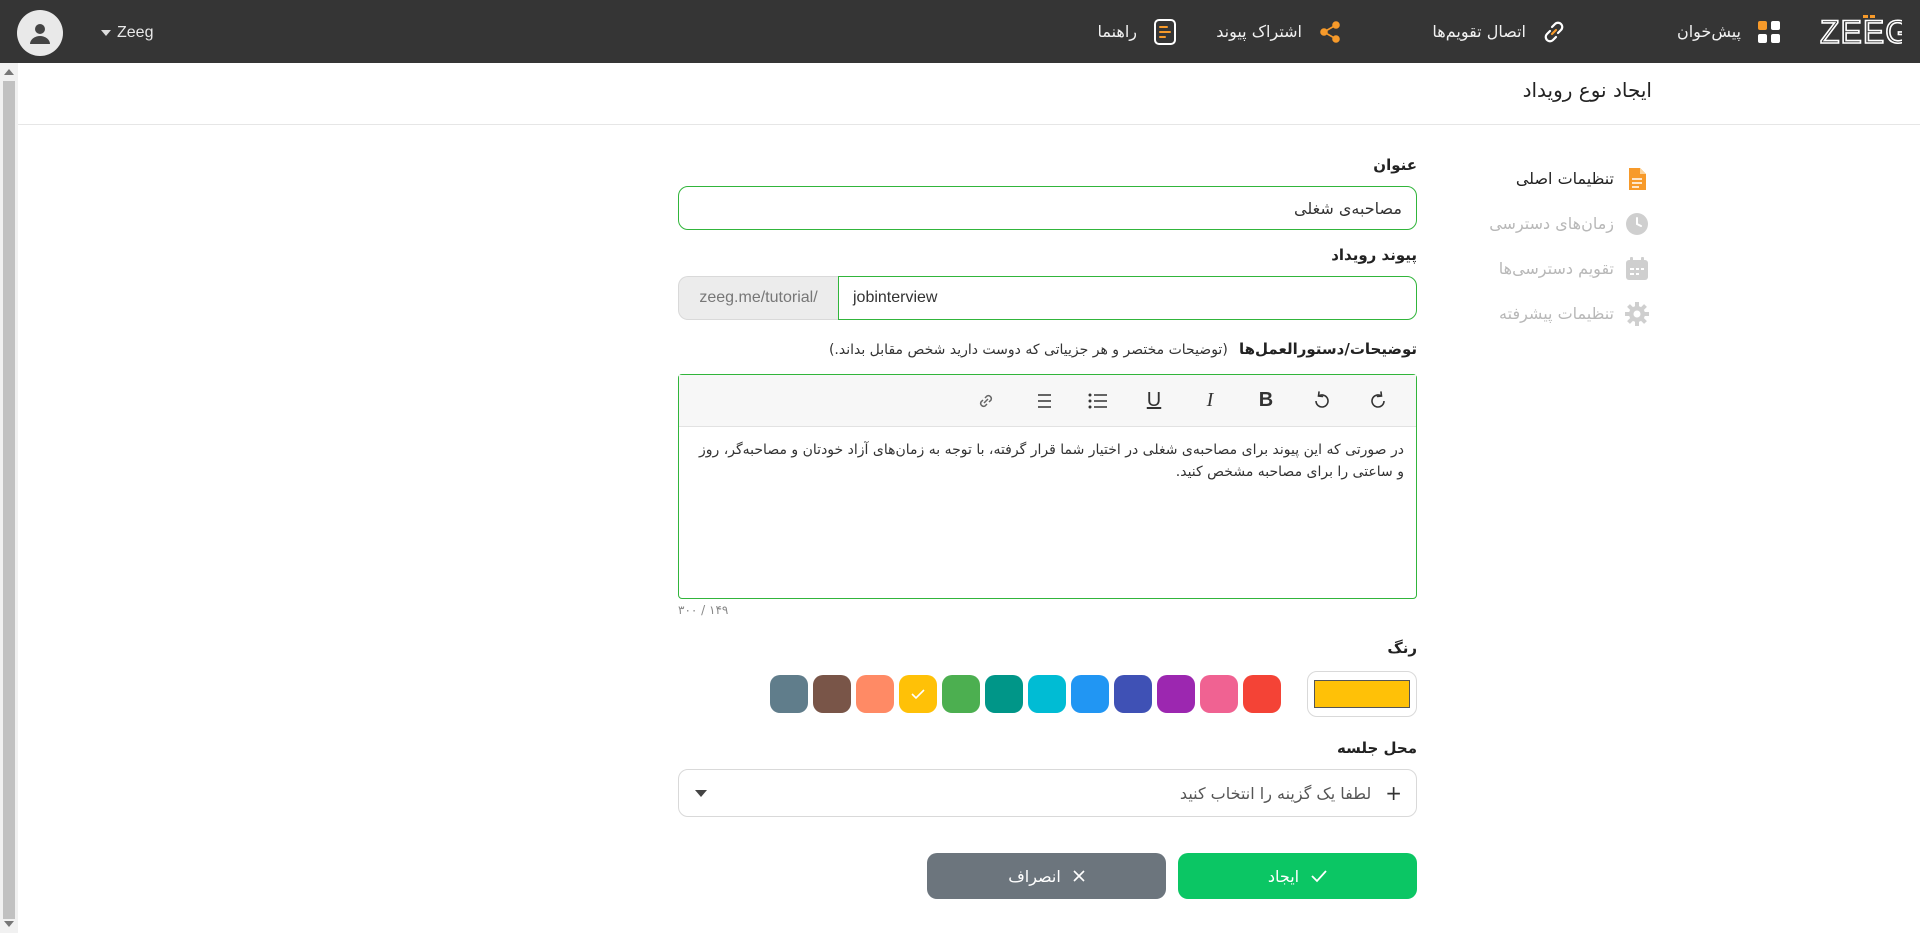 The width and height of the screenshot is (1920, 933). Describe the element at coordinates (1165, 32) in the screenshot. I see `help-doc-icon` at that location.